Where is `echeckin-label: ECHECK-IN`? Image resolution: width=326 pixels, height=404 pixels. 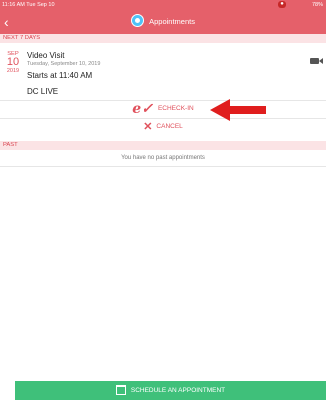 echeckin-label: ECHECK-IN is located at coordinates (175, 108).